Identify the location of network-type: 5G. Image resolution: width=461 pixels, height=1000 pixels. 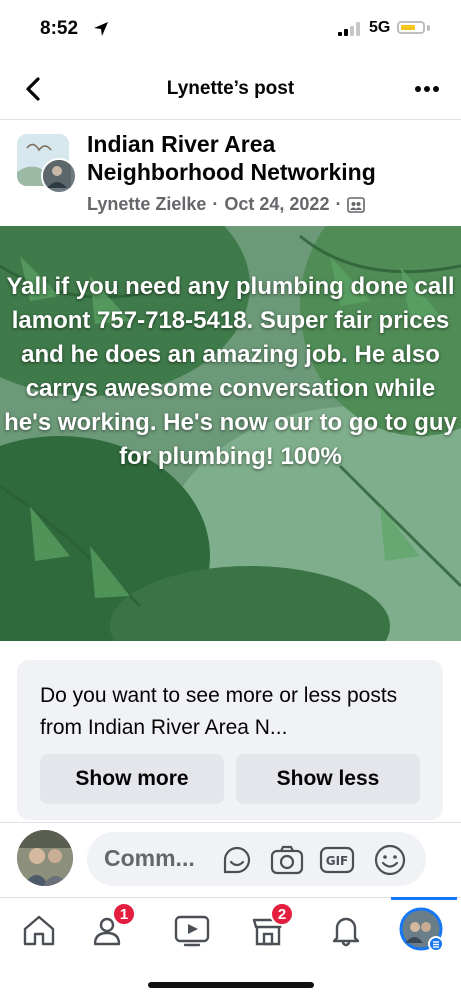
(380, 27).